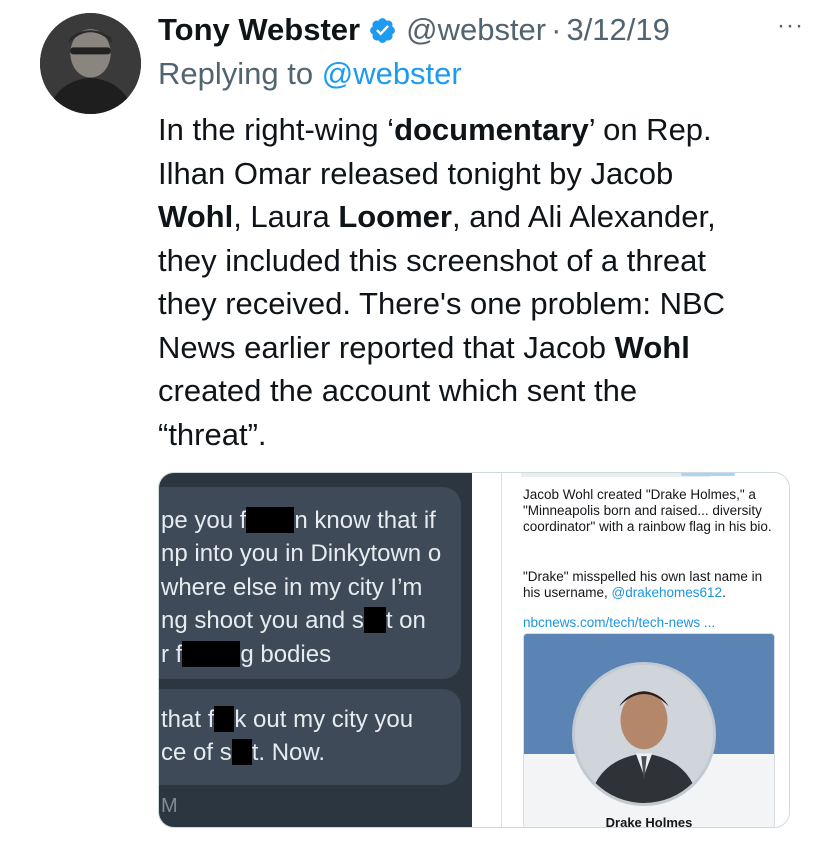 This screenshot has height=844, width=828. What do you see at coordinates (392, 73) in the screenshot?
I see `replying-mention-link: @webster` at bounding box center [392, 73].